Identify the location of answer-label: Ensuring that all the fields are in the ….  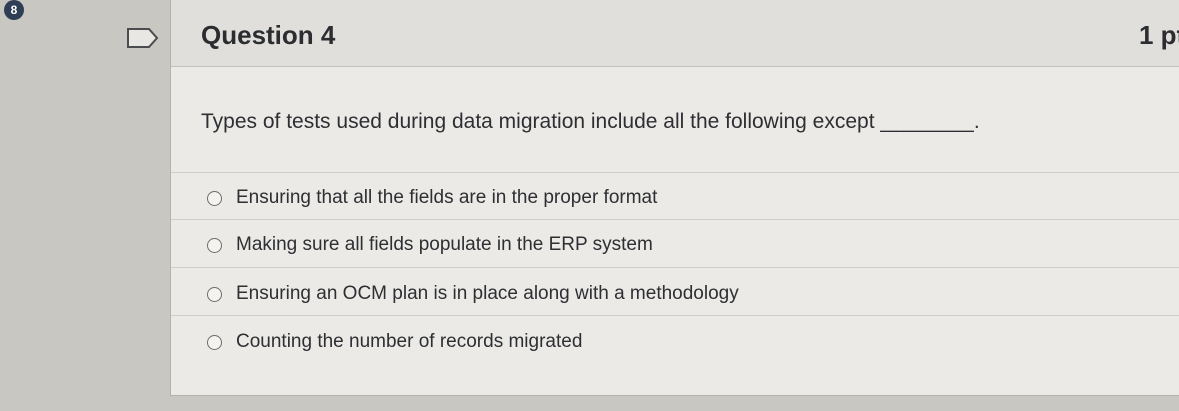
(447, 197).